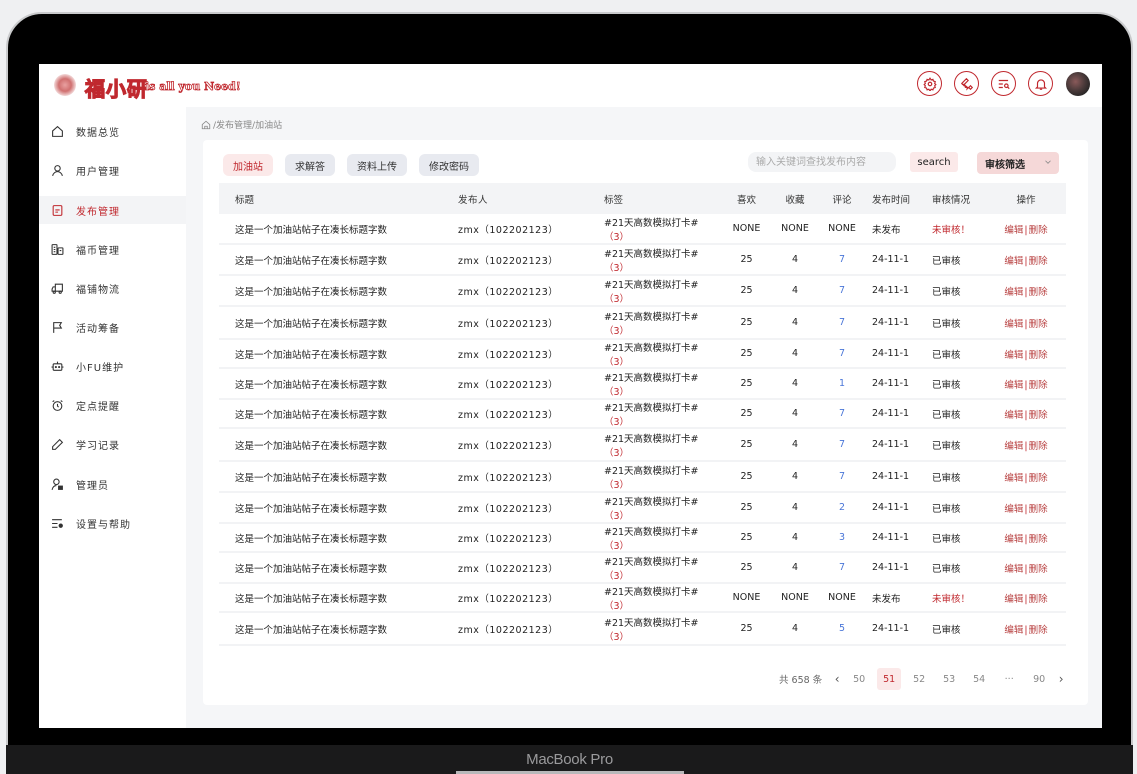 The image size is (1137, 774). Describe the element at coordinates (842, 383) in the screenshot. I see `cell-comments: 1` at that location.